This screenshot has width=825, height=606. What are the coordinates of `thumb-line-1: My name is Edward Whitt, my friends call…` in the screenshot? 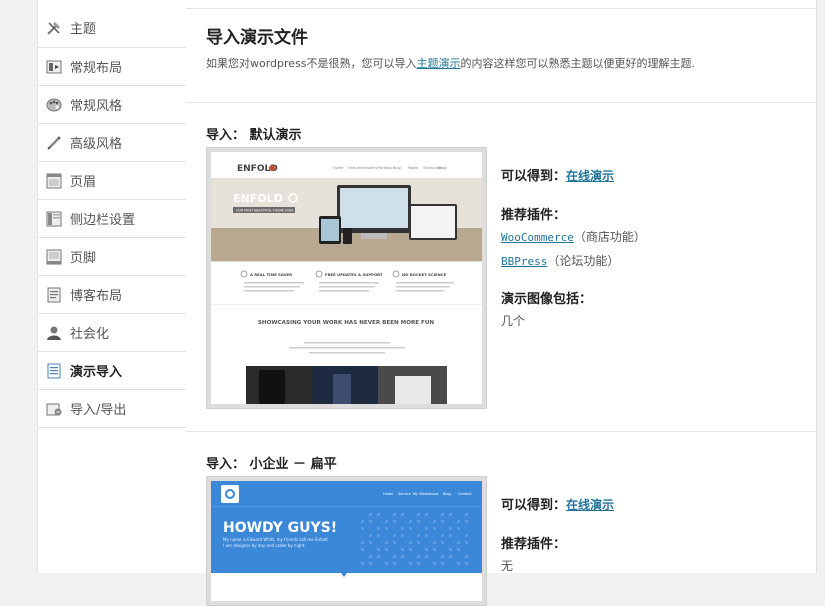 It's located at (276, 539).